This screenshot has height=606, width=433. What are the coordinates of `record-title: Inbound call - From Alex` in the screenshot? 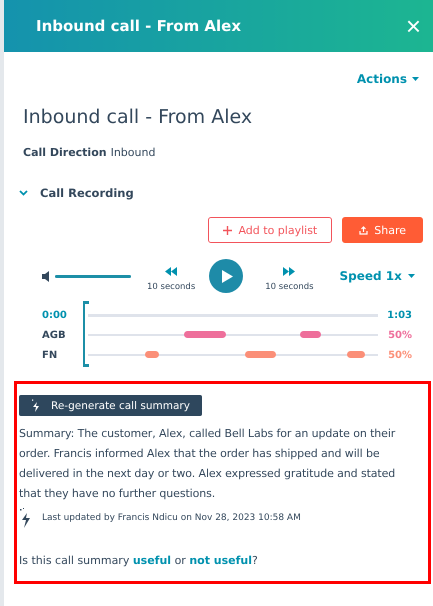 It's located at (138, 117).